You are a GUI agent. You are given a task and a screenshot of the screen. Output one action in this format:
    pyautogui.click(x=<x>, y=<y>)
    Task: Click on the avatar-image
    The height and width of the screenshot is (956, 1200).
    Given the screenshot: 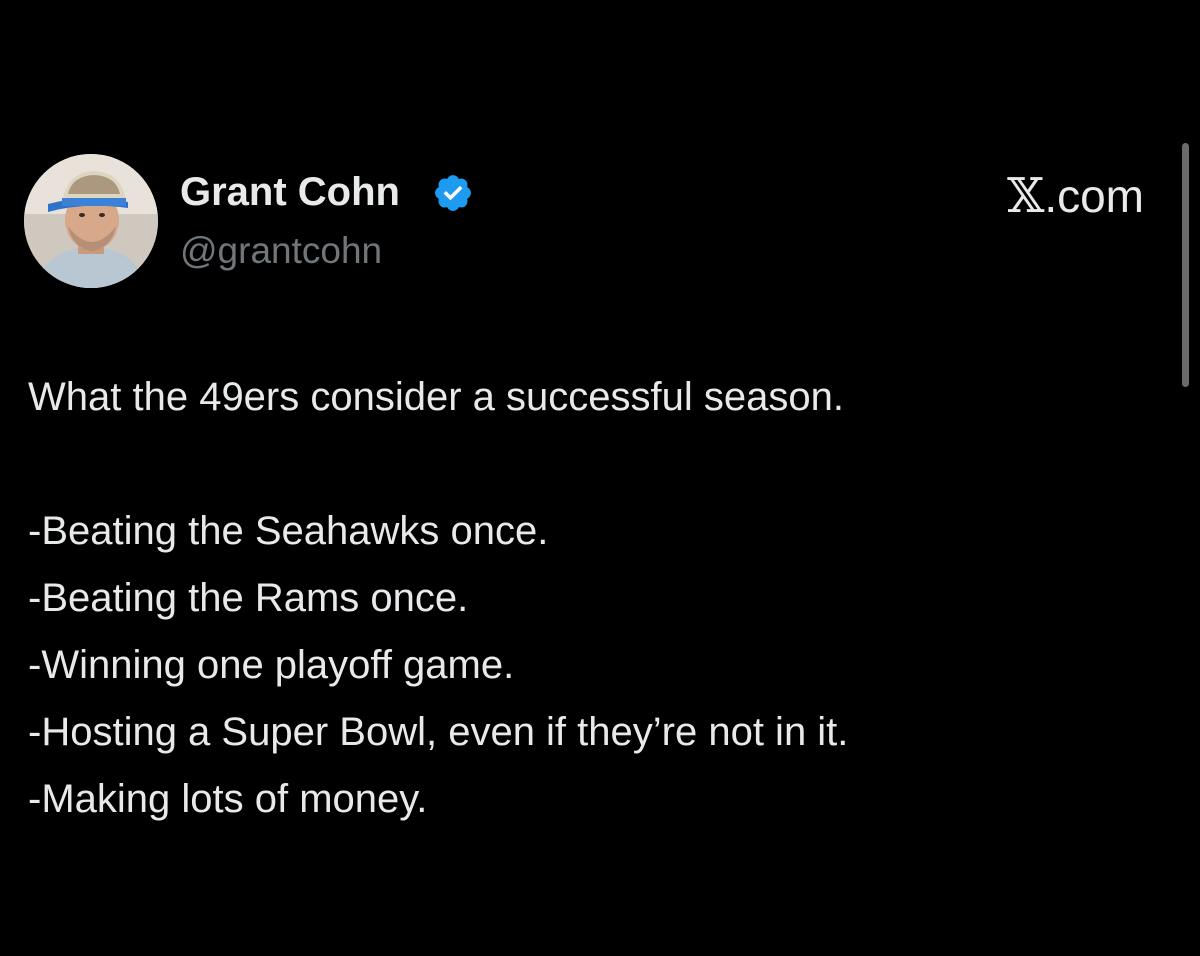 What is the action you would take?
    pyautogui.click(x=91, y=221)
    